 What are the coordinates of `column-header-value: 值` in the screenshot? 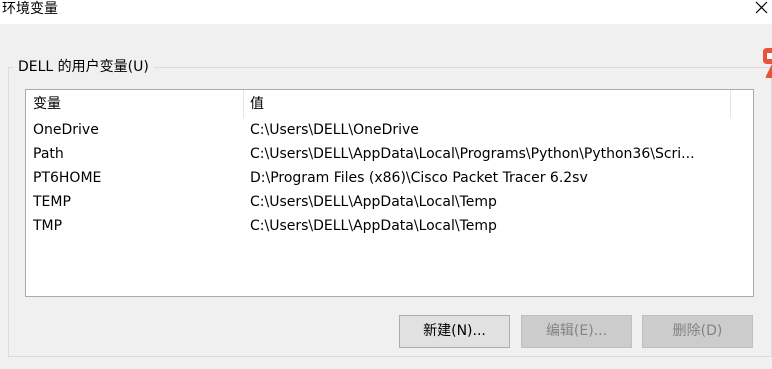 It's located at (490, 104).